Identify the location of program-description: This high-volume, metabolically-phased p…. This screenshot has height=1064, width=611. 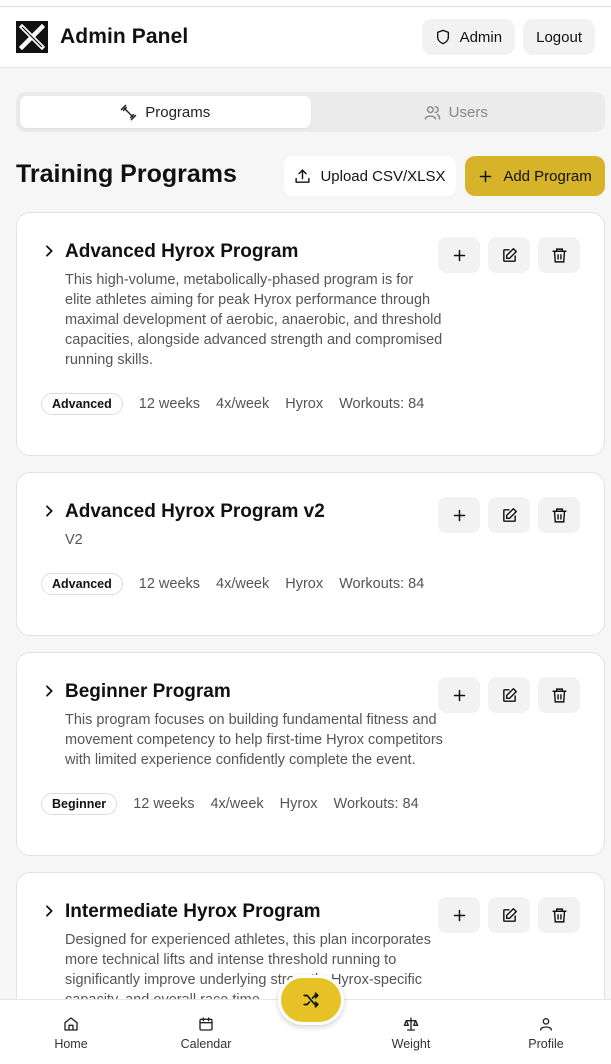
(254, 320).